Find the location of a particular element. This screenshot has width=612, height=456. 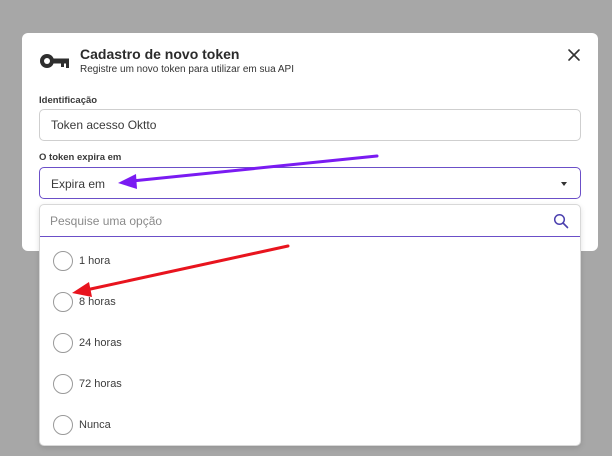

expira-select-value: Expira em is located at coordinates (78, 184).